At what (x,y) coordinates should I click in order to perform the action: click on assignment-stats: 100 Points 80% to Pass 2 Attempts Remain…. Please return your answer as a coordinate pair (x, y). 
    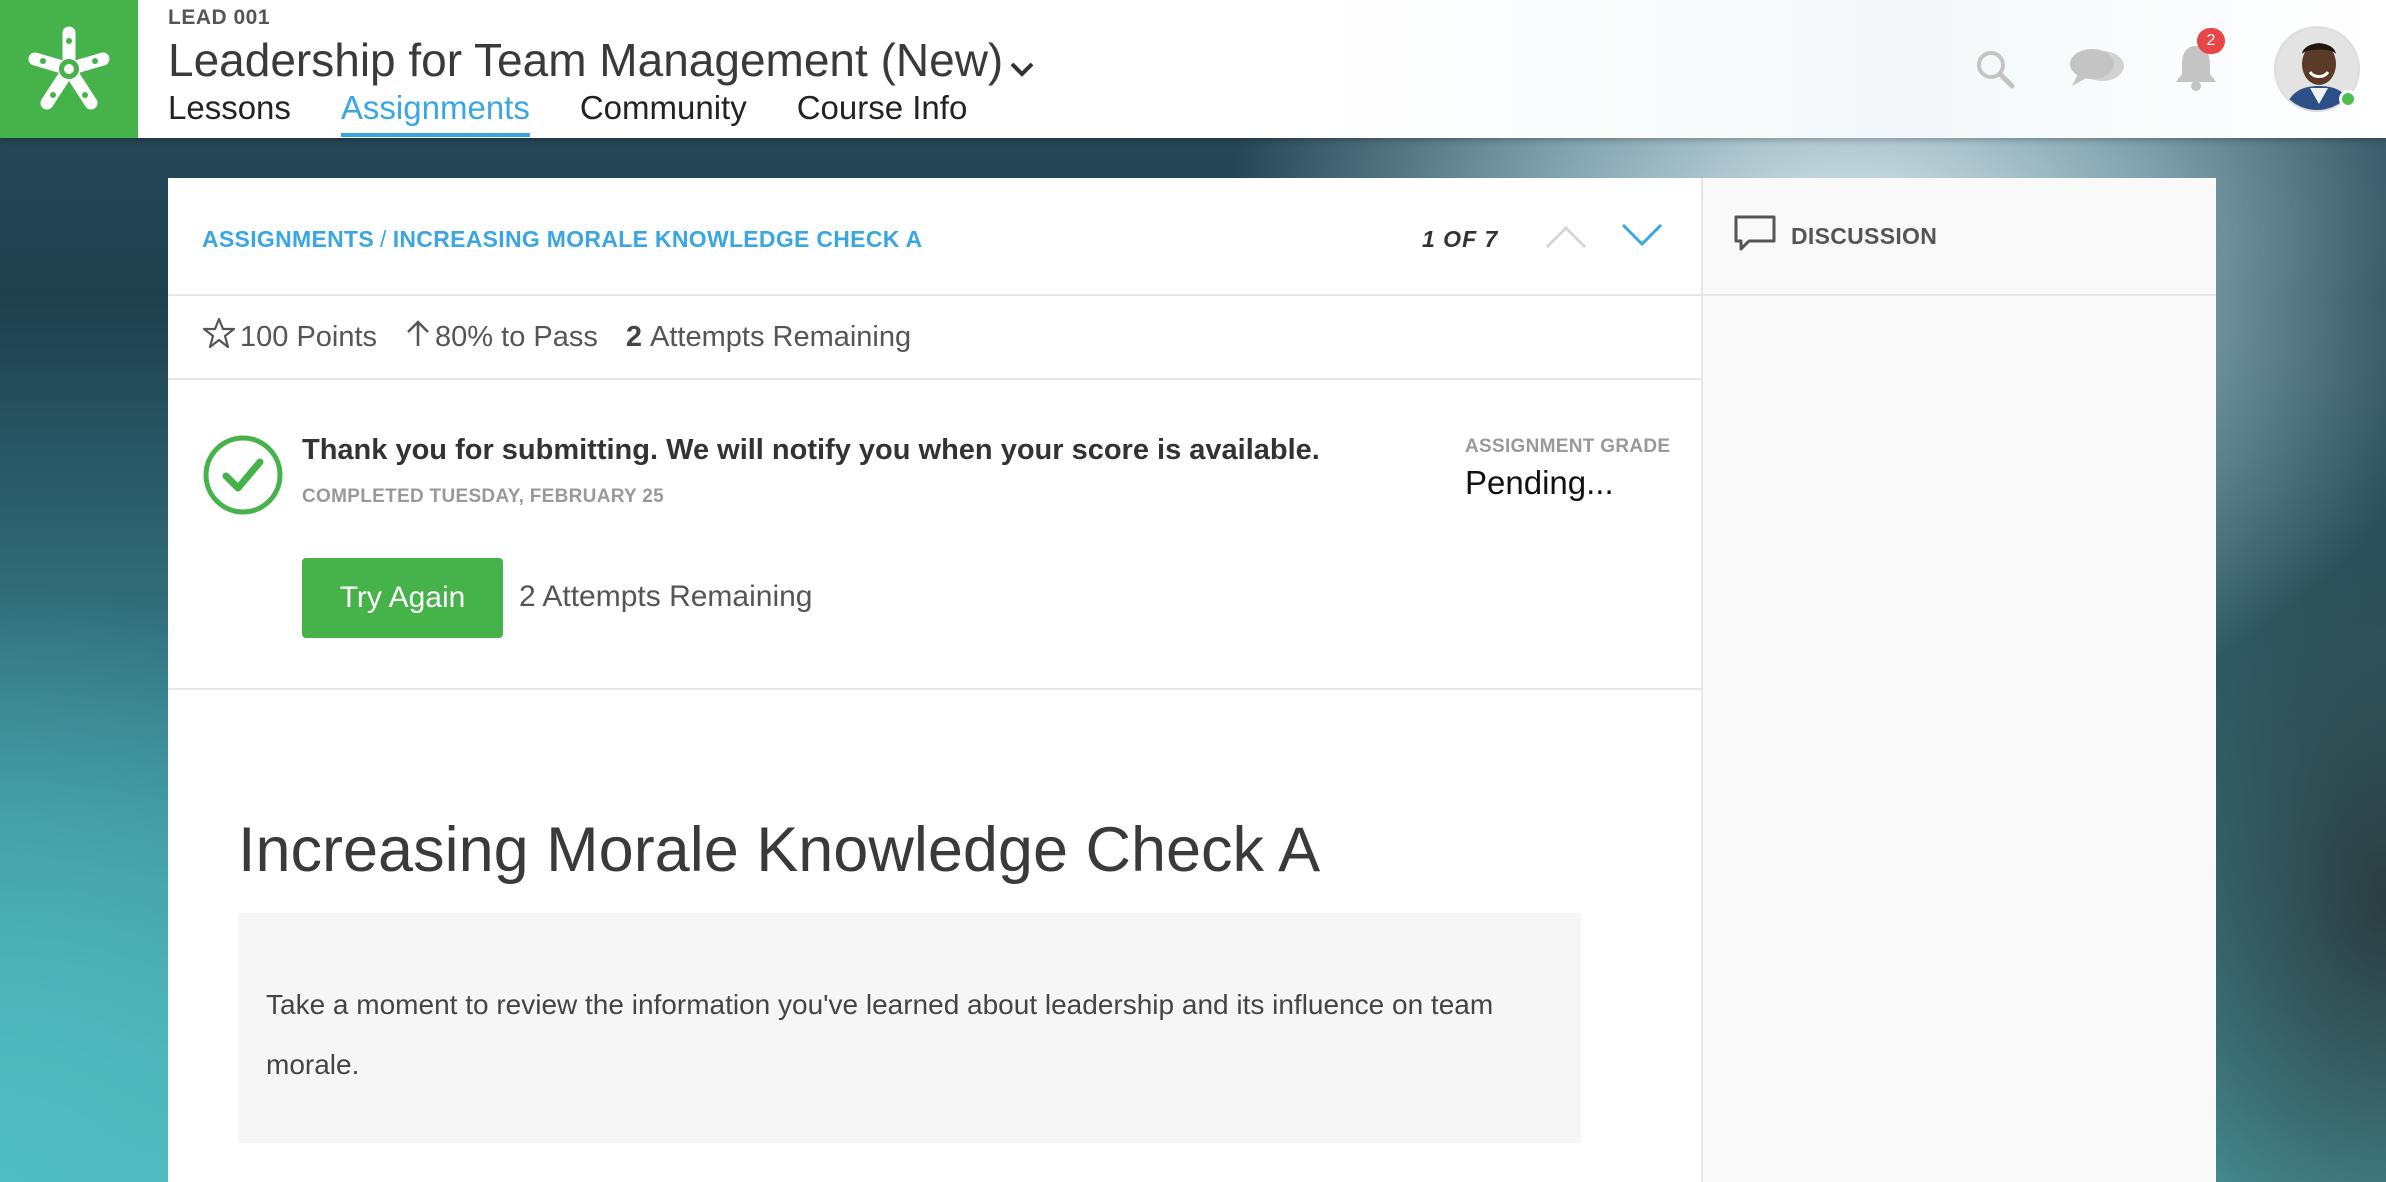
    Looking at the image, I should click on (934, 338).